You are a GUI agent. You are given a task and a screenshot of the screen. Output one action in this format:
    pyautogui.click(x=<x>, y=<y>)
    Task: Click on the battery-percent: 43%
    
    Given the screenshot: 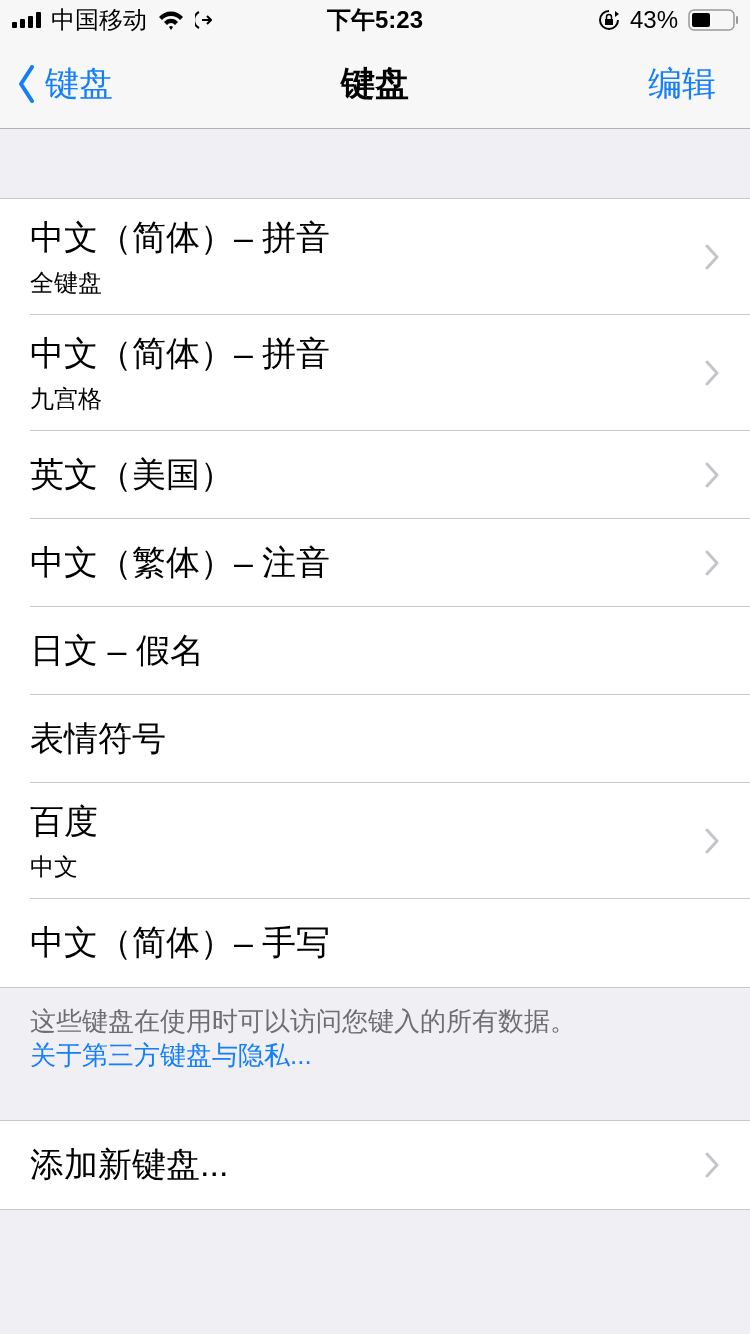 What is the action you would take?
    pyautogui.click(x=653, y=20)
    